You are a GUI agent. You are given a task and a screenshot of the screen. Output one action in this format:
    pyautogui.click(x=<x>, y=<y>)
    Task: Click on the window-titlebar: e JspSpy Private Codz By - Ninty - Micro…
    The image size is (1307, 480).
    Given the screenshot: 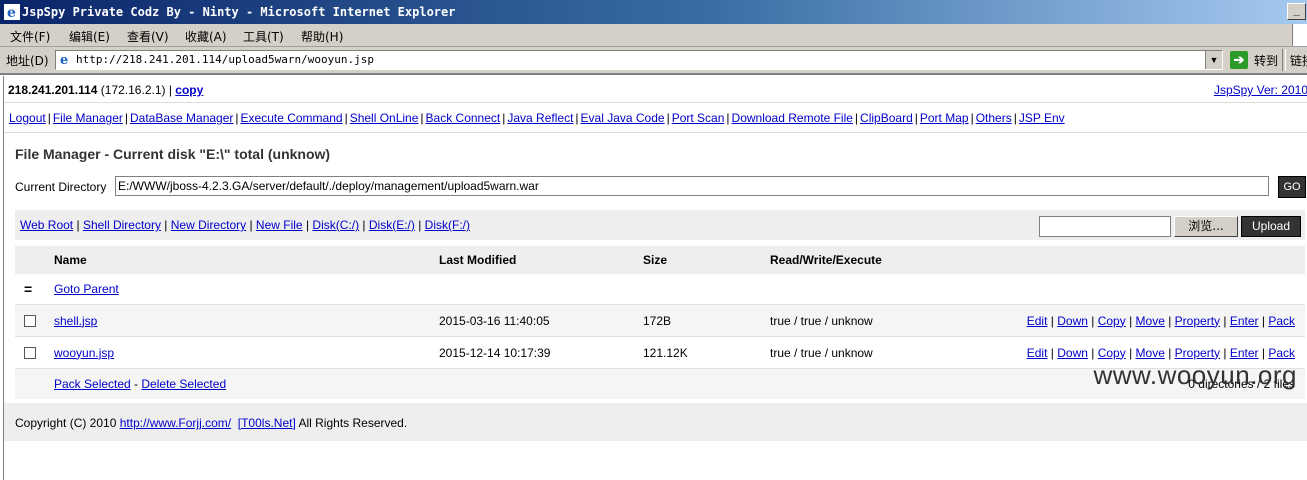 What is the action you would take?
    pyautogui.click(x=653, y=12)
    